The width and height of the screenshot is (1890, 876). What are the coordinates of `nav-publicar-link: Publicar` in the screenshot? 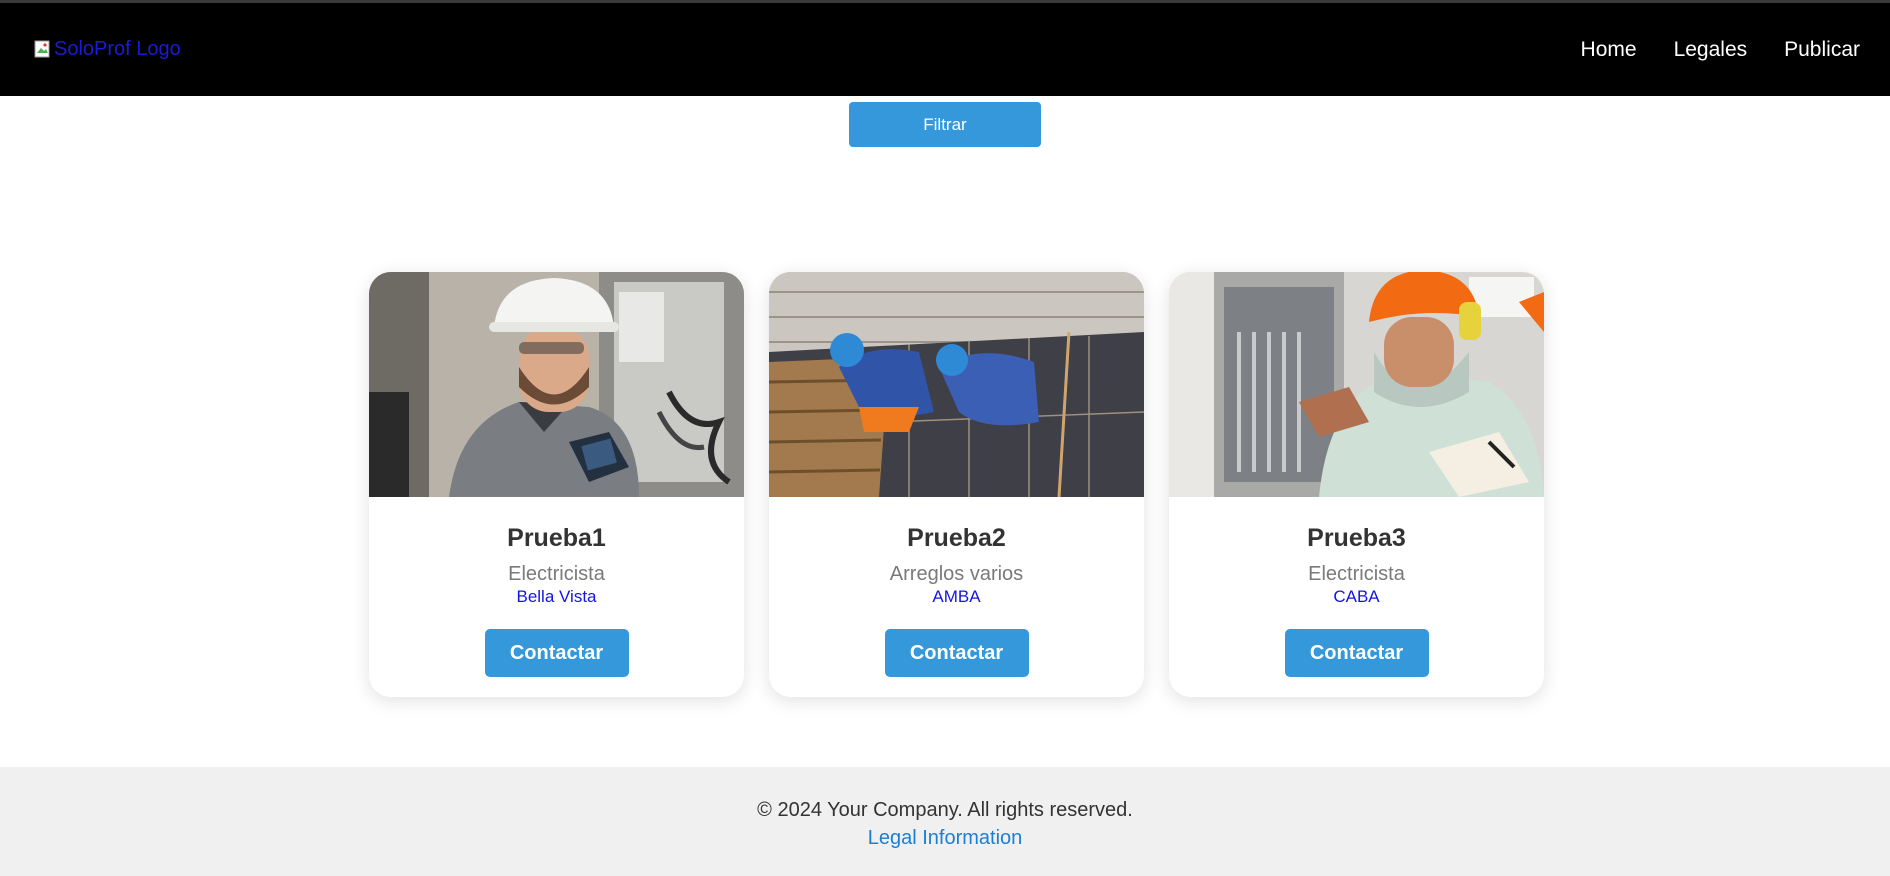 It's located at (1822, 50).